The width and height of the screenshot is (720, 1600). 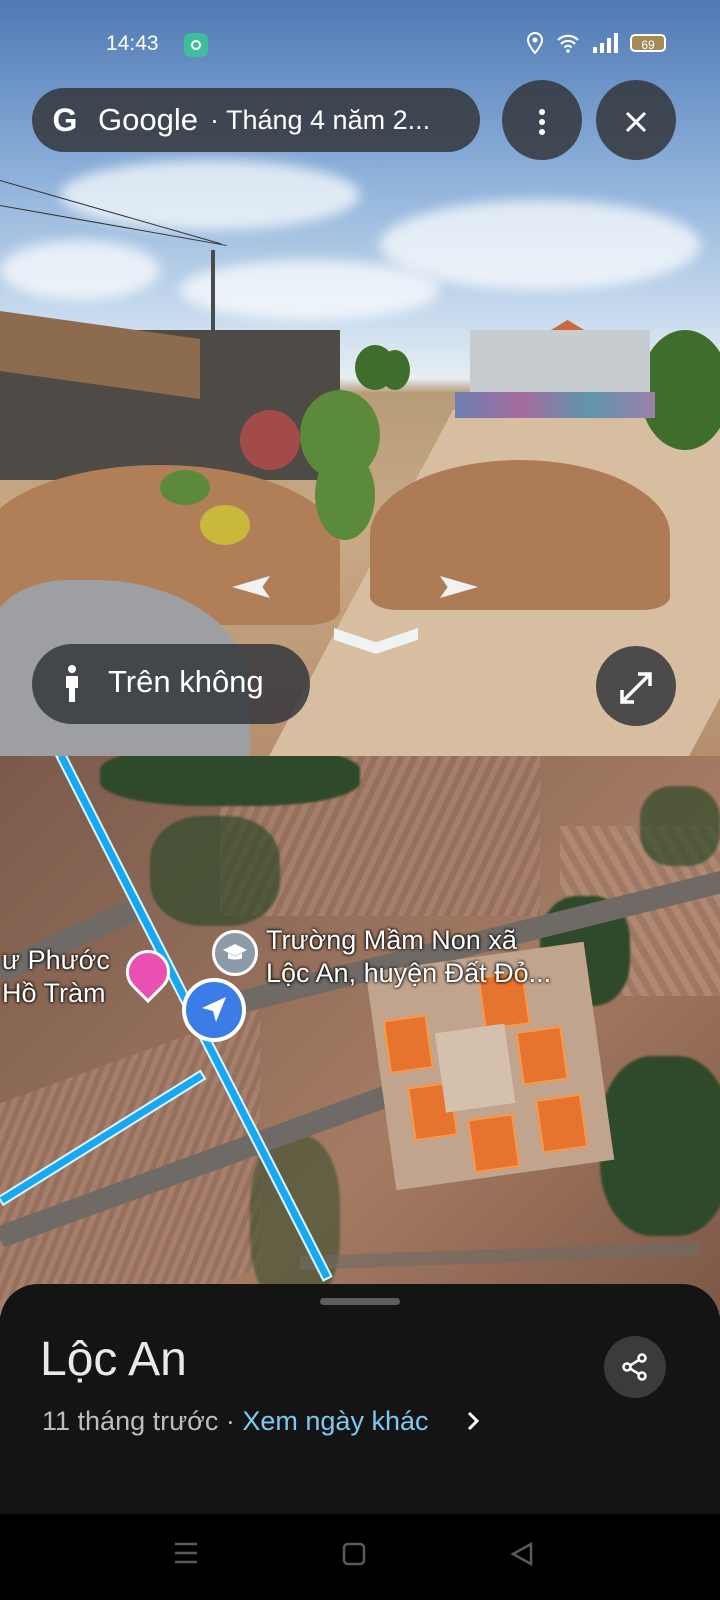 I want to click on status-bar: 14:43 69, so click(x=360, y=46).